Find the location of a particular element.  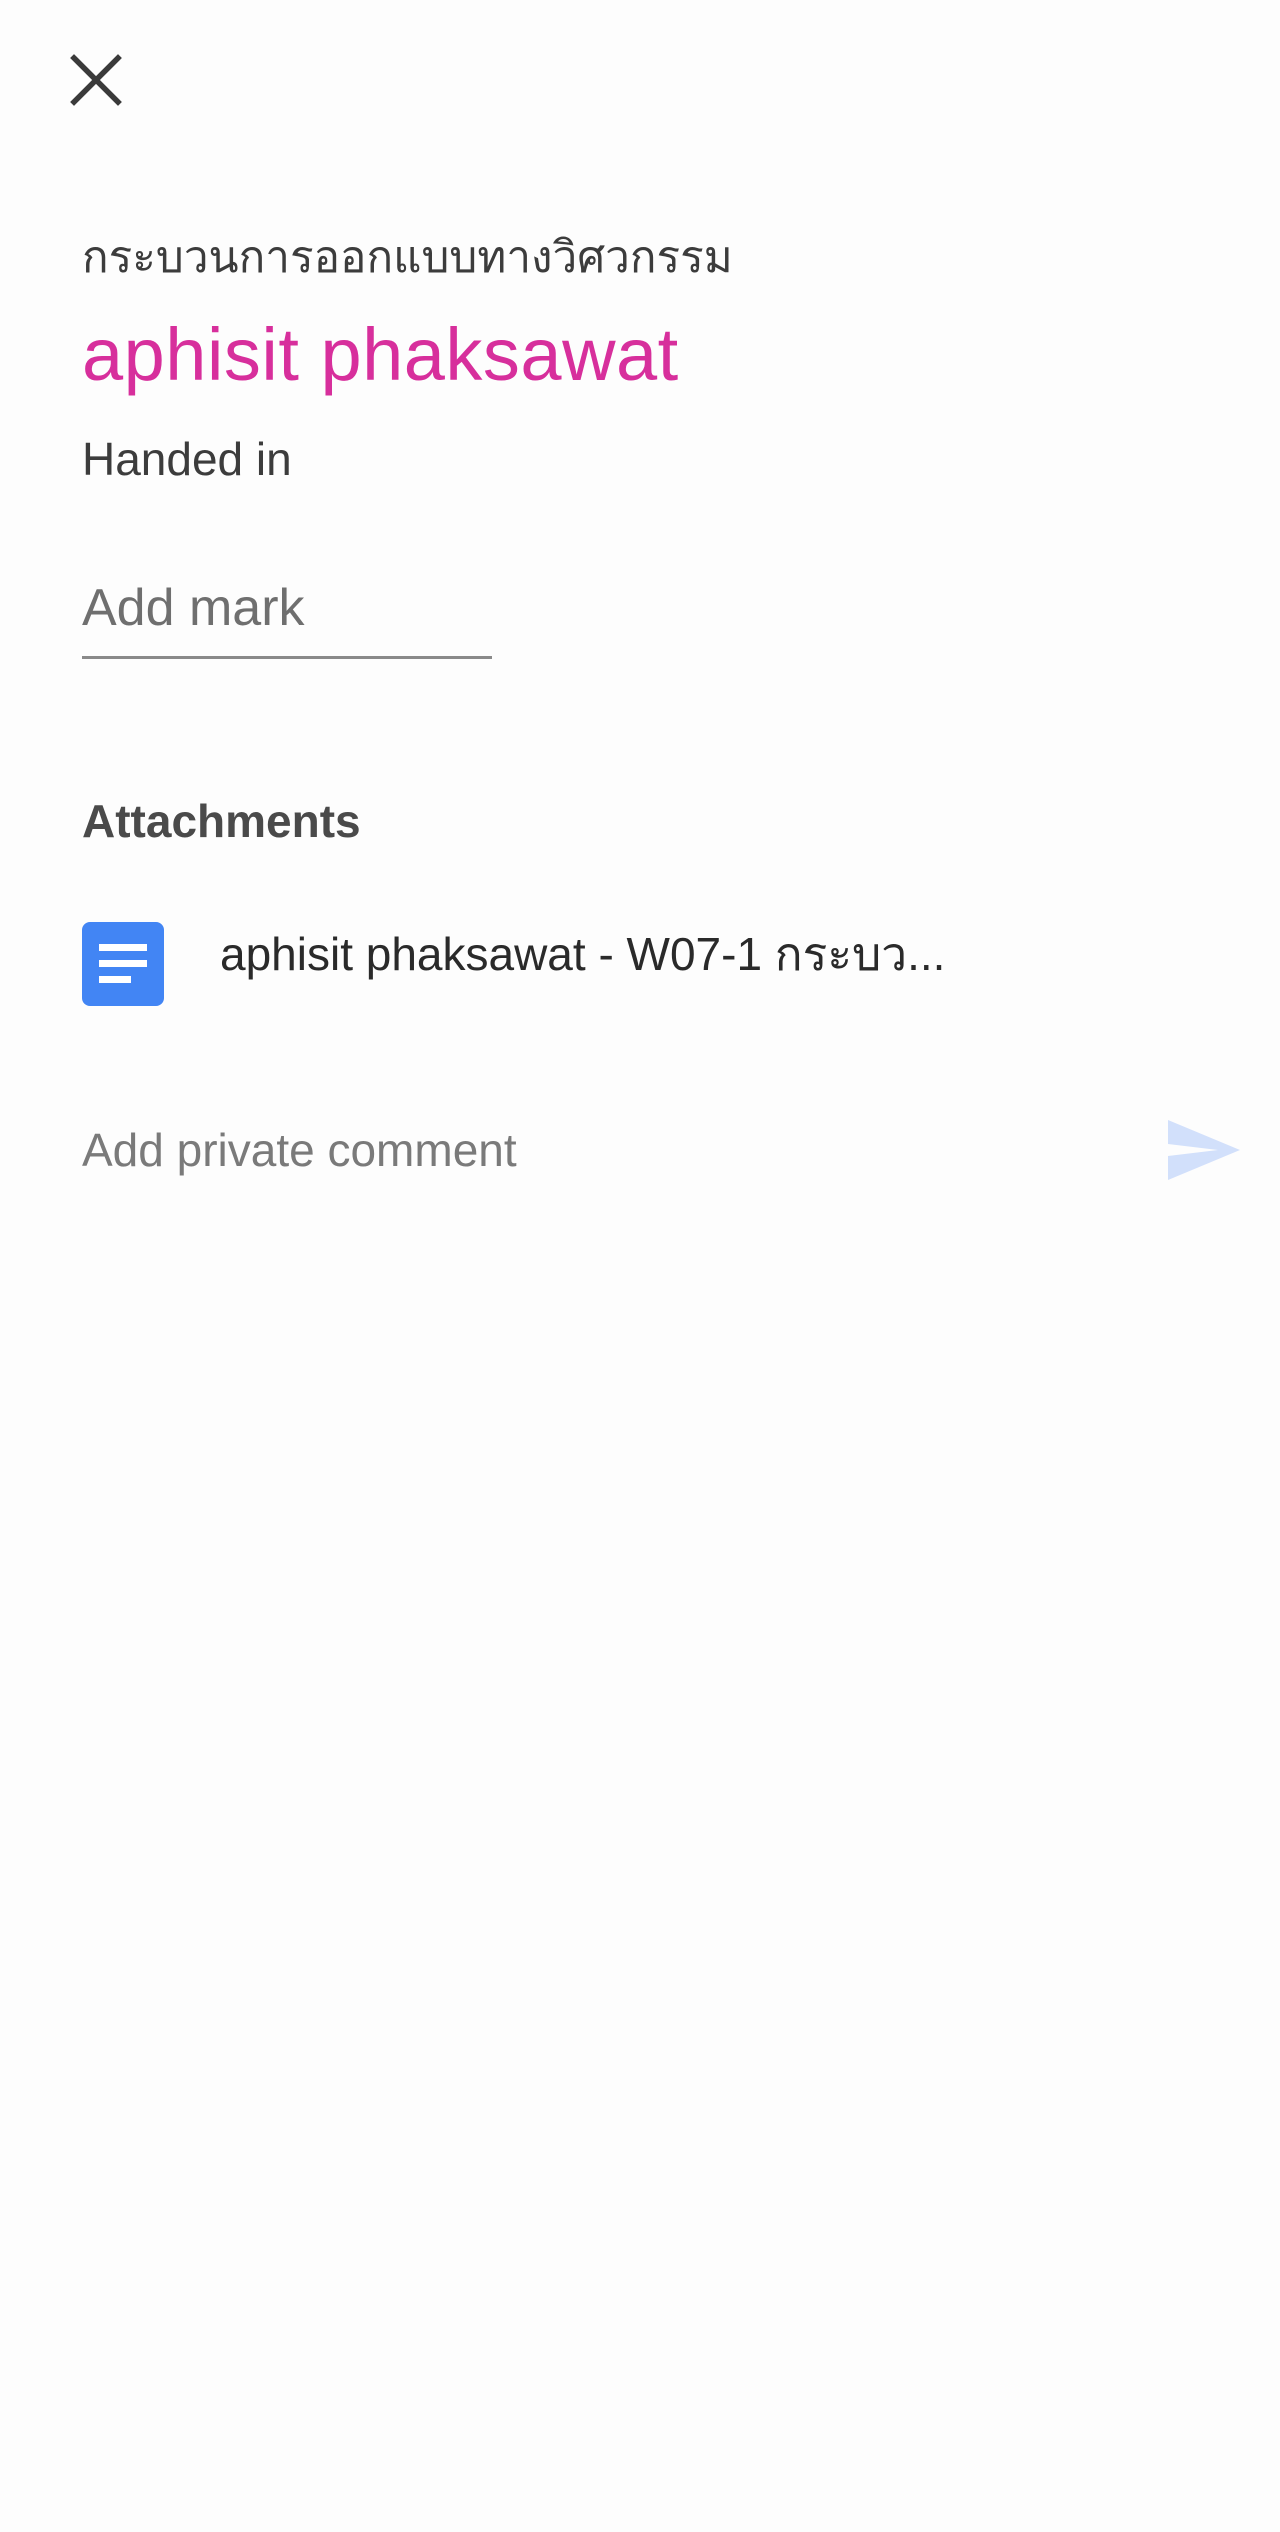

submission-status: Handed in is located at coordinates (187, 459).